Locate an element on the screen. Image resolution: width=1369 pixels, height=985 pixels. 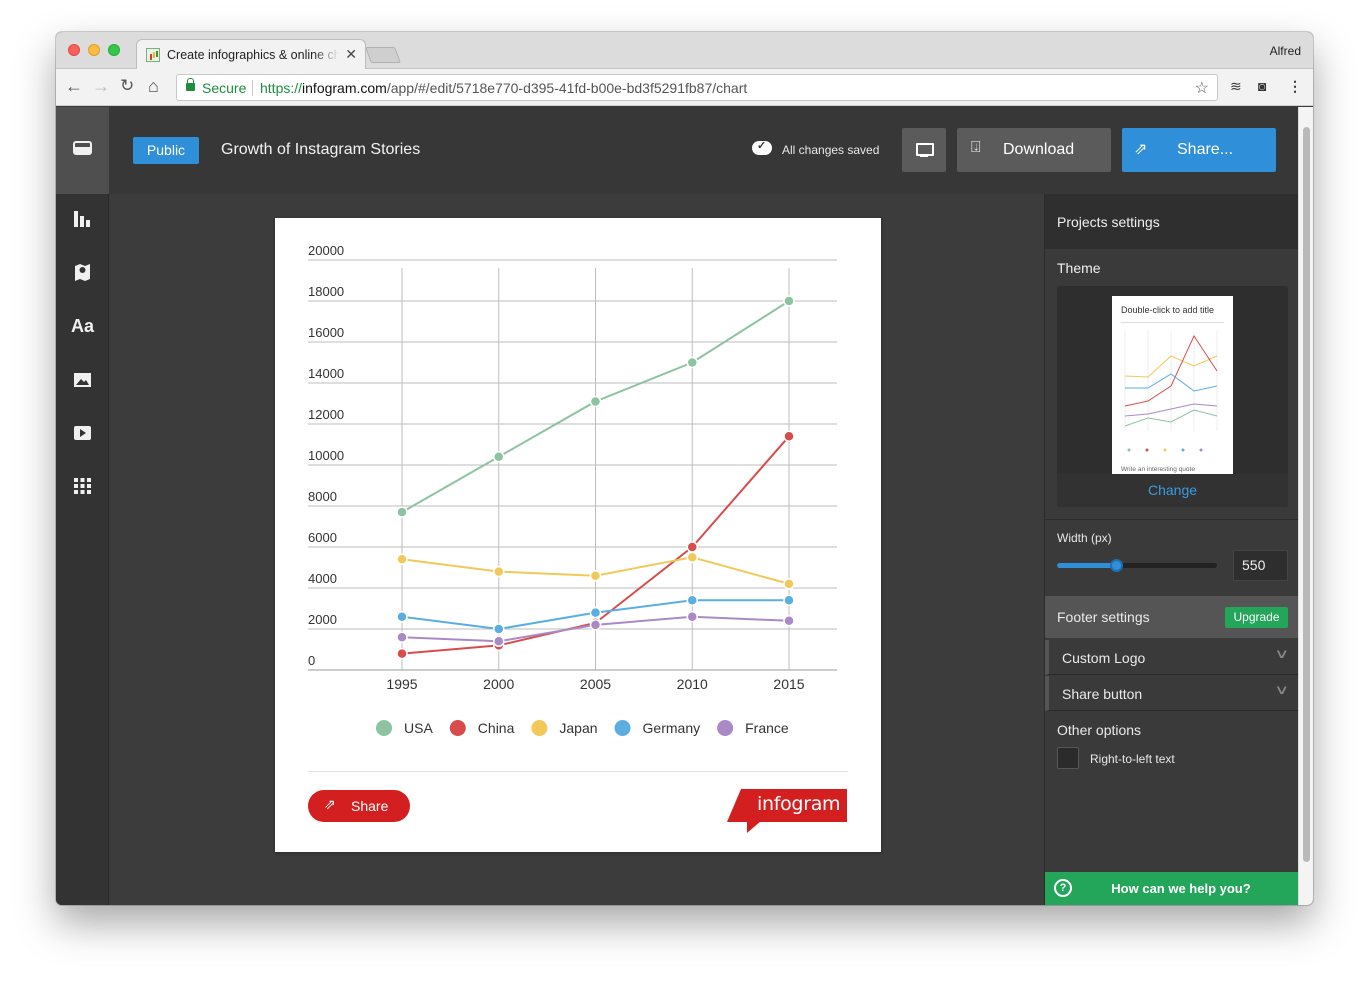
y-tick-label: 14000 is located at coordinates (326, 373).